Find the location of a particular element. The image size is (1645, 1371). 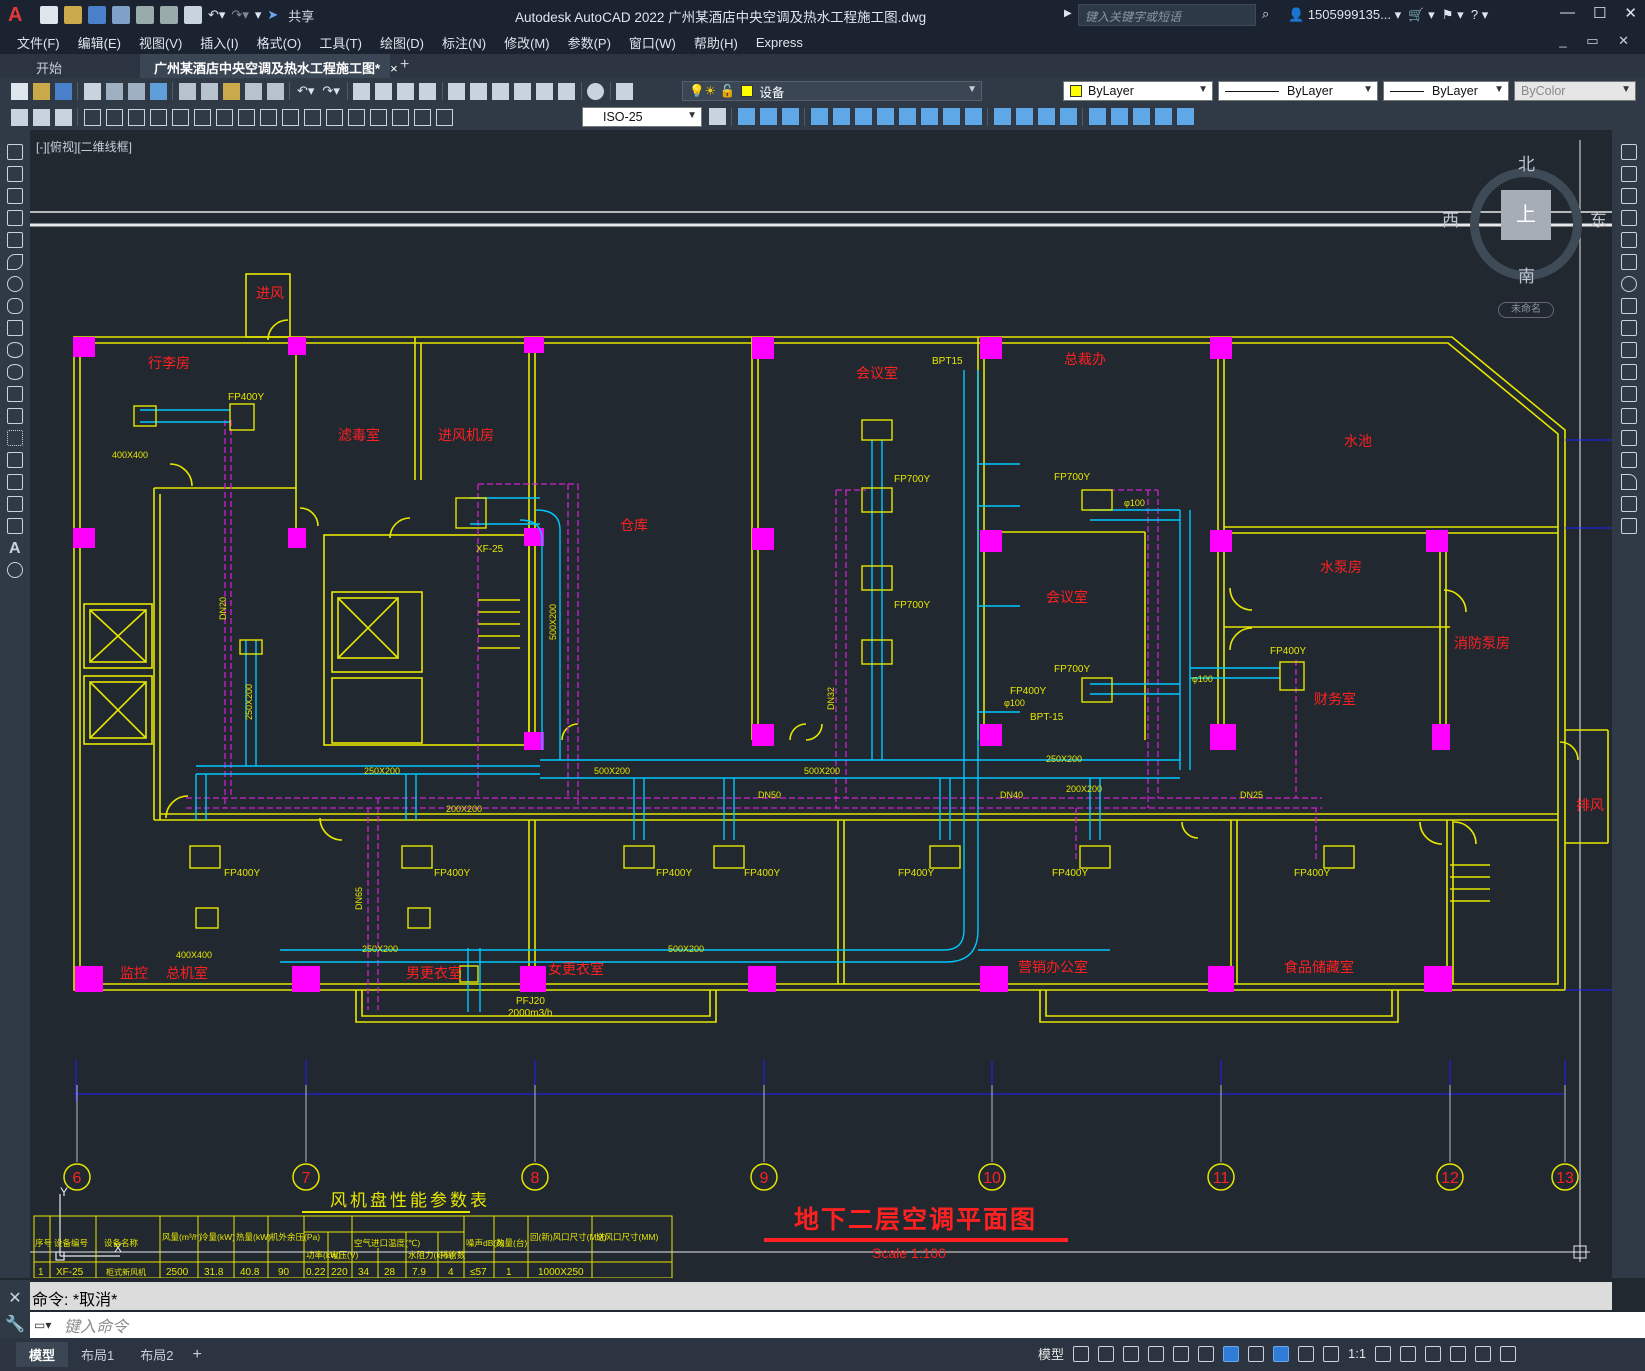

layout-tab-2: 布局2 is located at coordinates (156, 1354).